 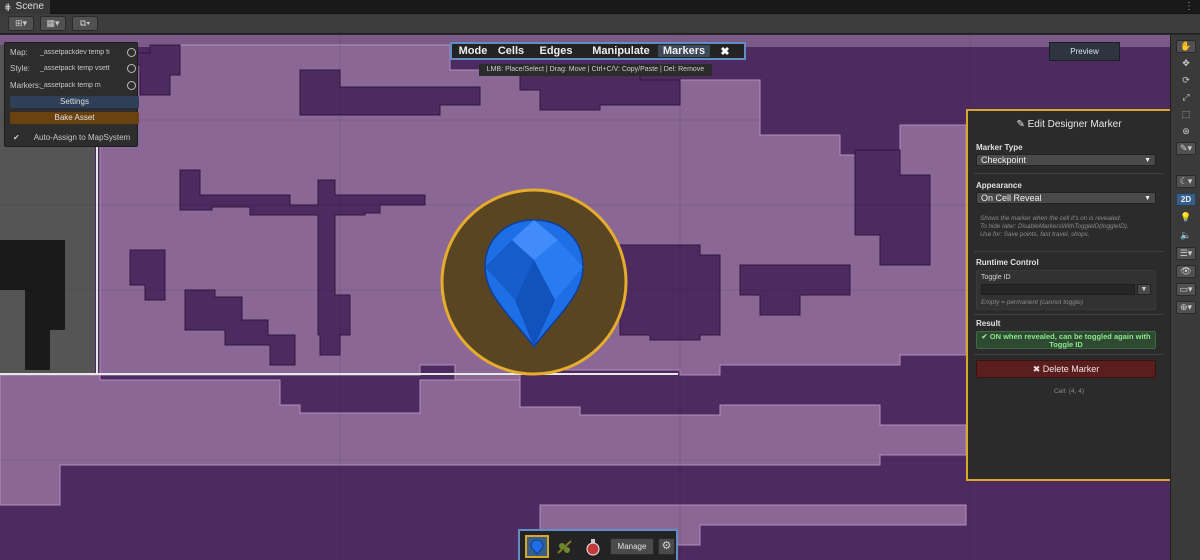 What do you see at coordinates (632, 546) in the screenshot?
I see `manage-button: Manage` at bounding box center [632, 546].